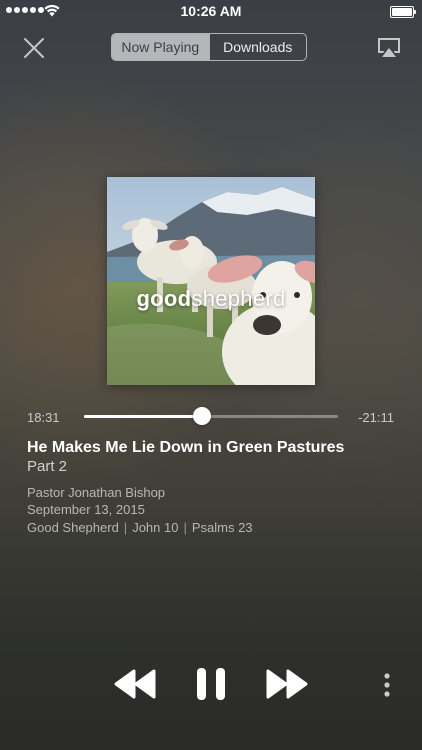 This screenshot has width=422, height=750. What do you see at coordinates (73, 527) in the screenshot?
I see `series-link: Good Shepherd` at bounding box center [73, 527].